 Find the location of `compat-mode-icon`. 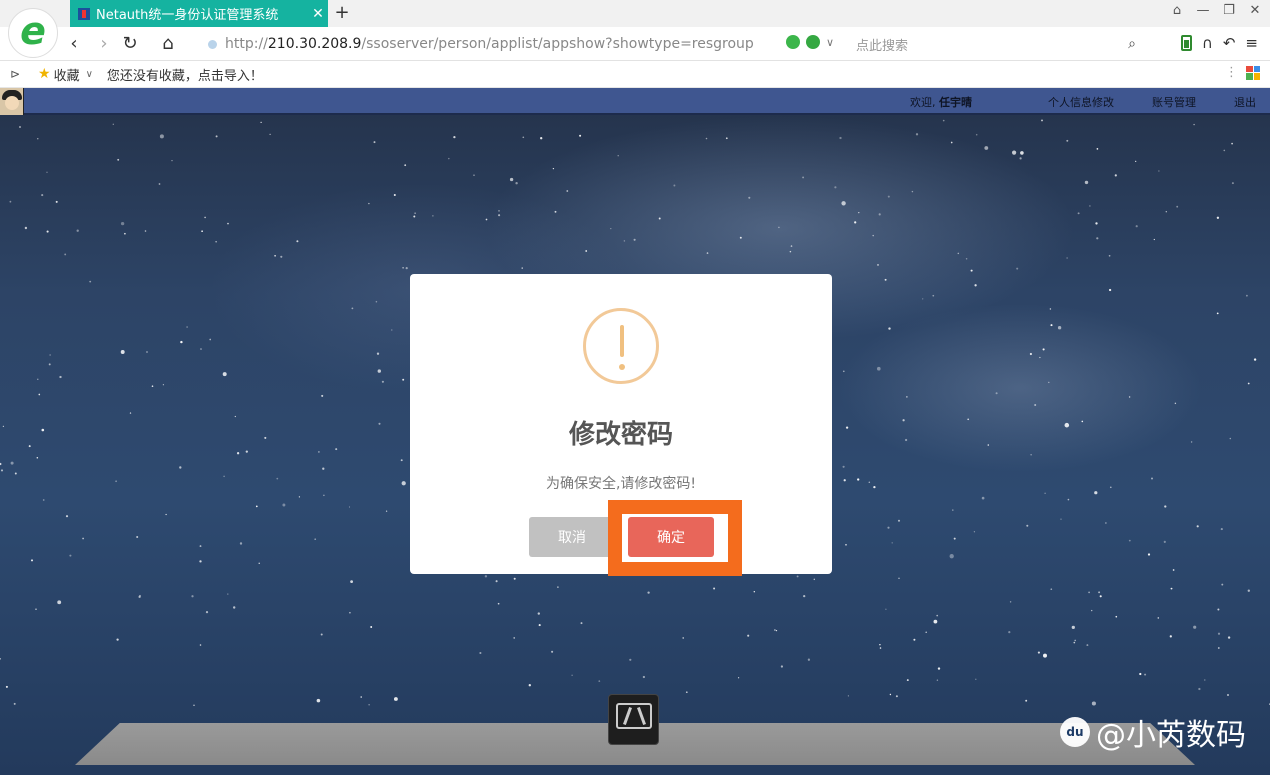

compat-mode-icon is located at coordinates (793, 42).